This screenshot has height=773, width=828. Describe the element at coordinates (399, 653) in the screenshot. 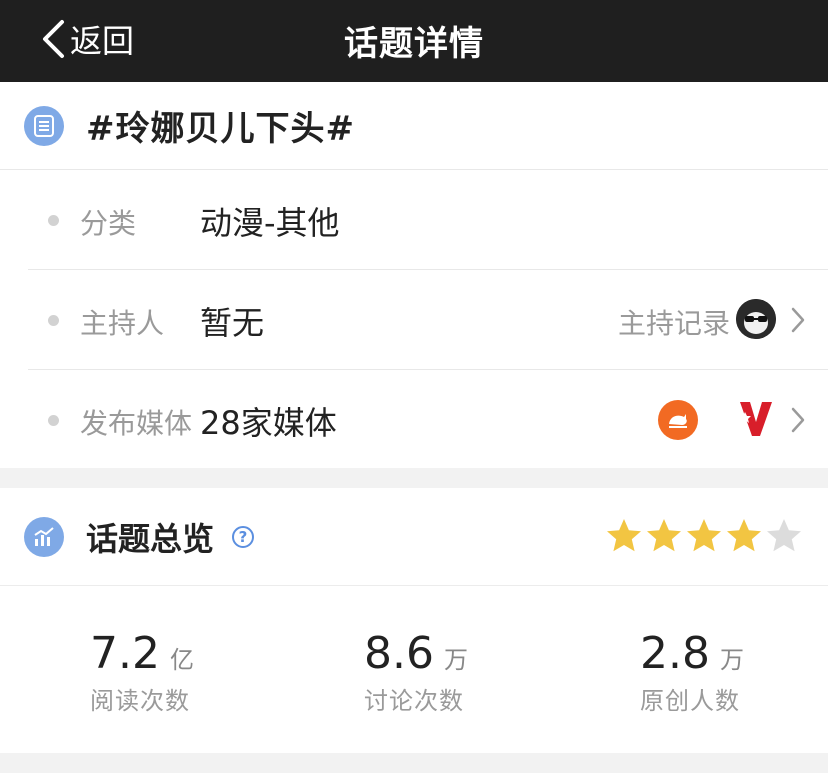

I see `stat-number: 8.6` at that location.